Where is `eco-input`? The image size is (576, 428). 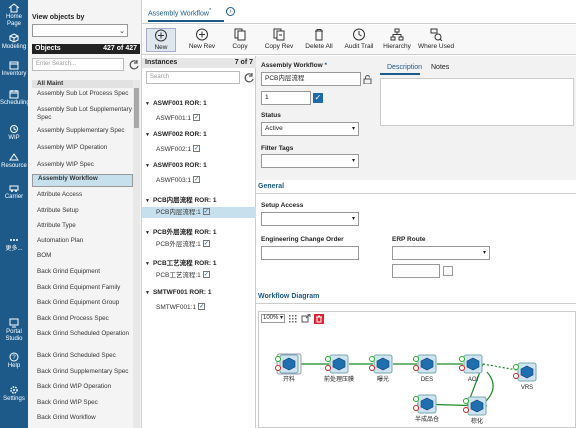
eco-input is located at coordinates (310, 253).